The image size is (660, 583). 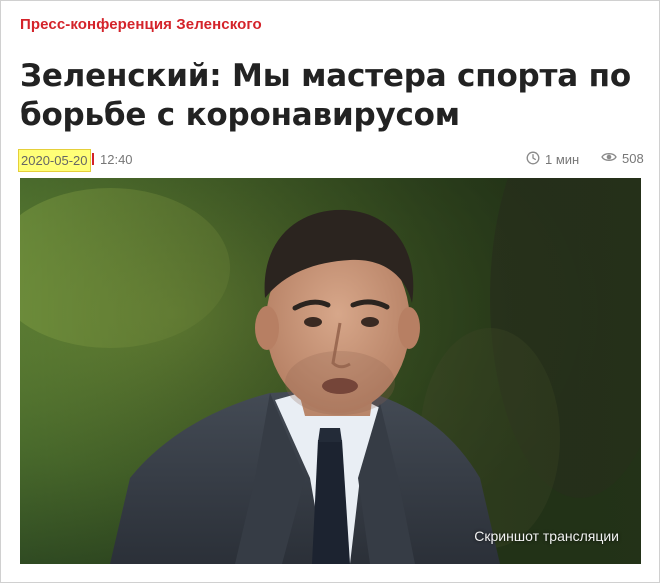 I want to click on rubric-link: Пресс-конференция Зеленского, so click(x=141, y=24).